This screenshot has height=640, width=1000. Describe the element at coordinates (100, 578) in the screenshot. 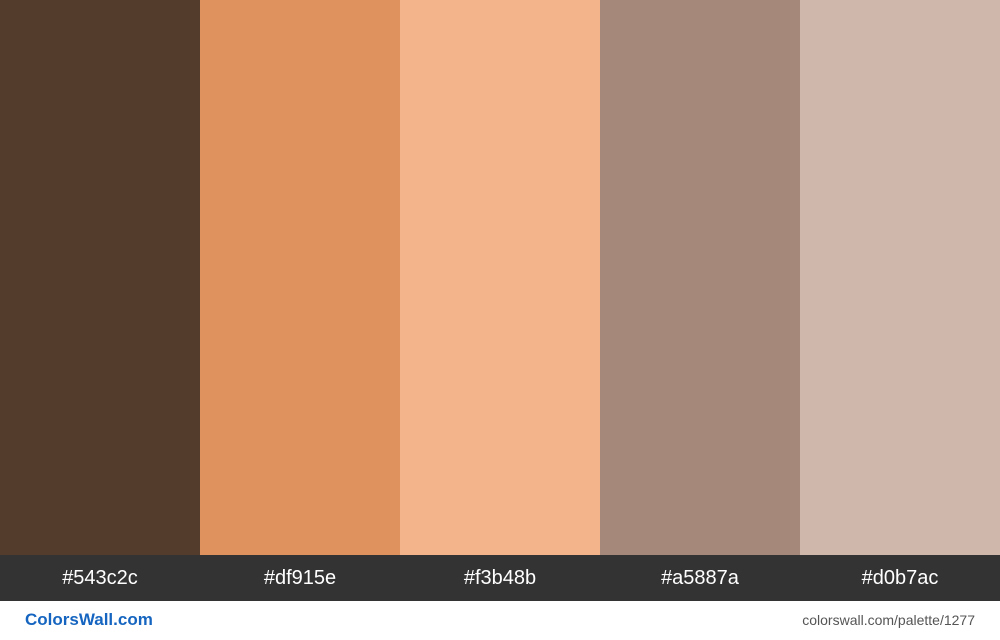

I see `hex-label-1: #543c2c` at that location.